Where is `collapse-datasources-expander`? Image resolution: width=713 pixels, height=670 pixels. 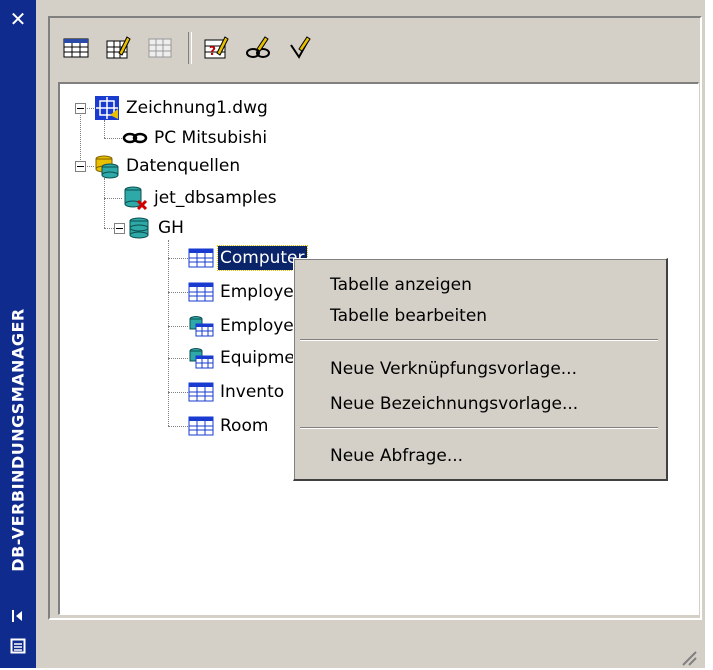
collapse-datasources-expander is located at coordinates (80, 166).